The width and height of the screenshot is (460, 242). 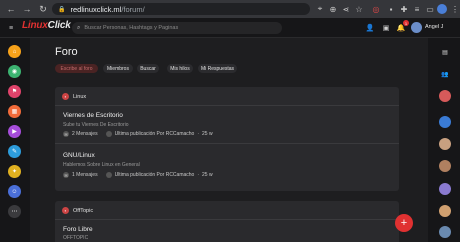 I want to click on sidebar-people-icon: ☺, so click(x=14, y=191).